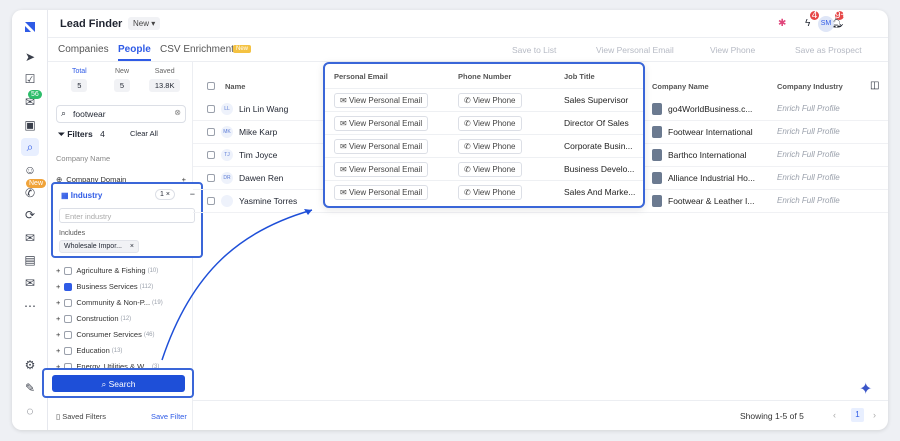 The height and width of the screenshot is (441, 900). What do you see at coordinates (834, 415) in the screenshot?
I see `prev-page-icon: ‹` at bounding box center [834, 415].